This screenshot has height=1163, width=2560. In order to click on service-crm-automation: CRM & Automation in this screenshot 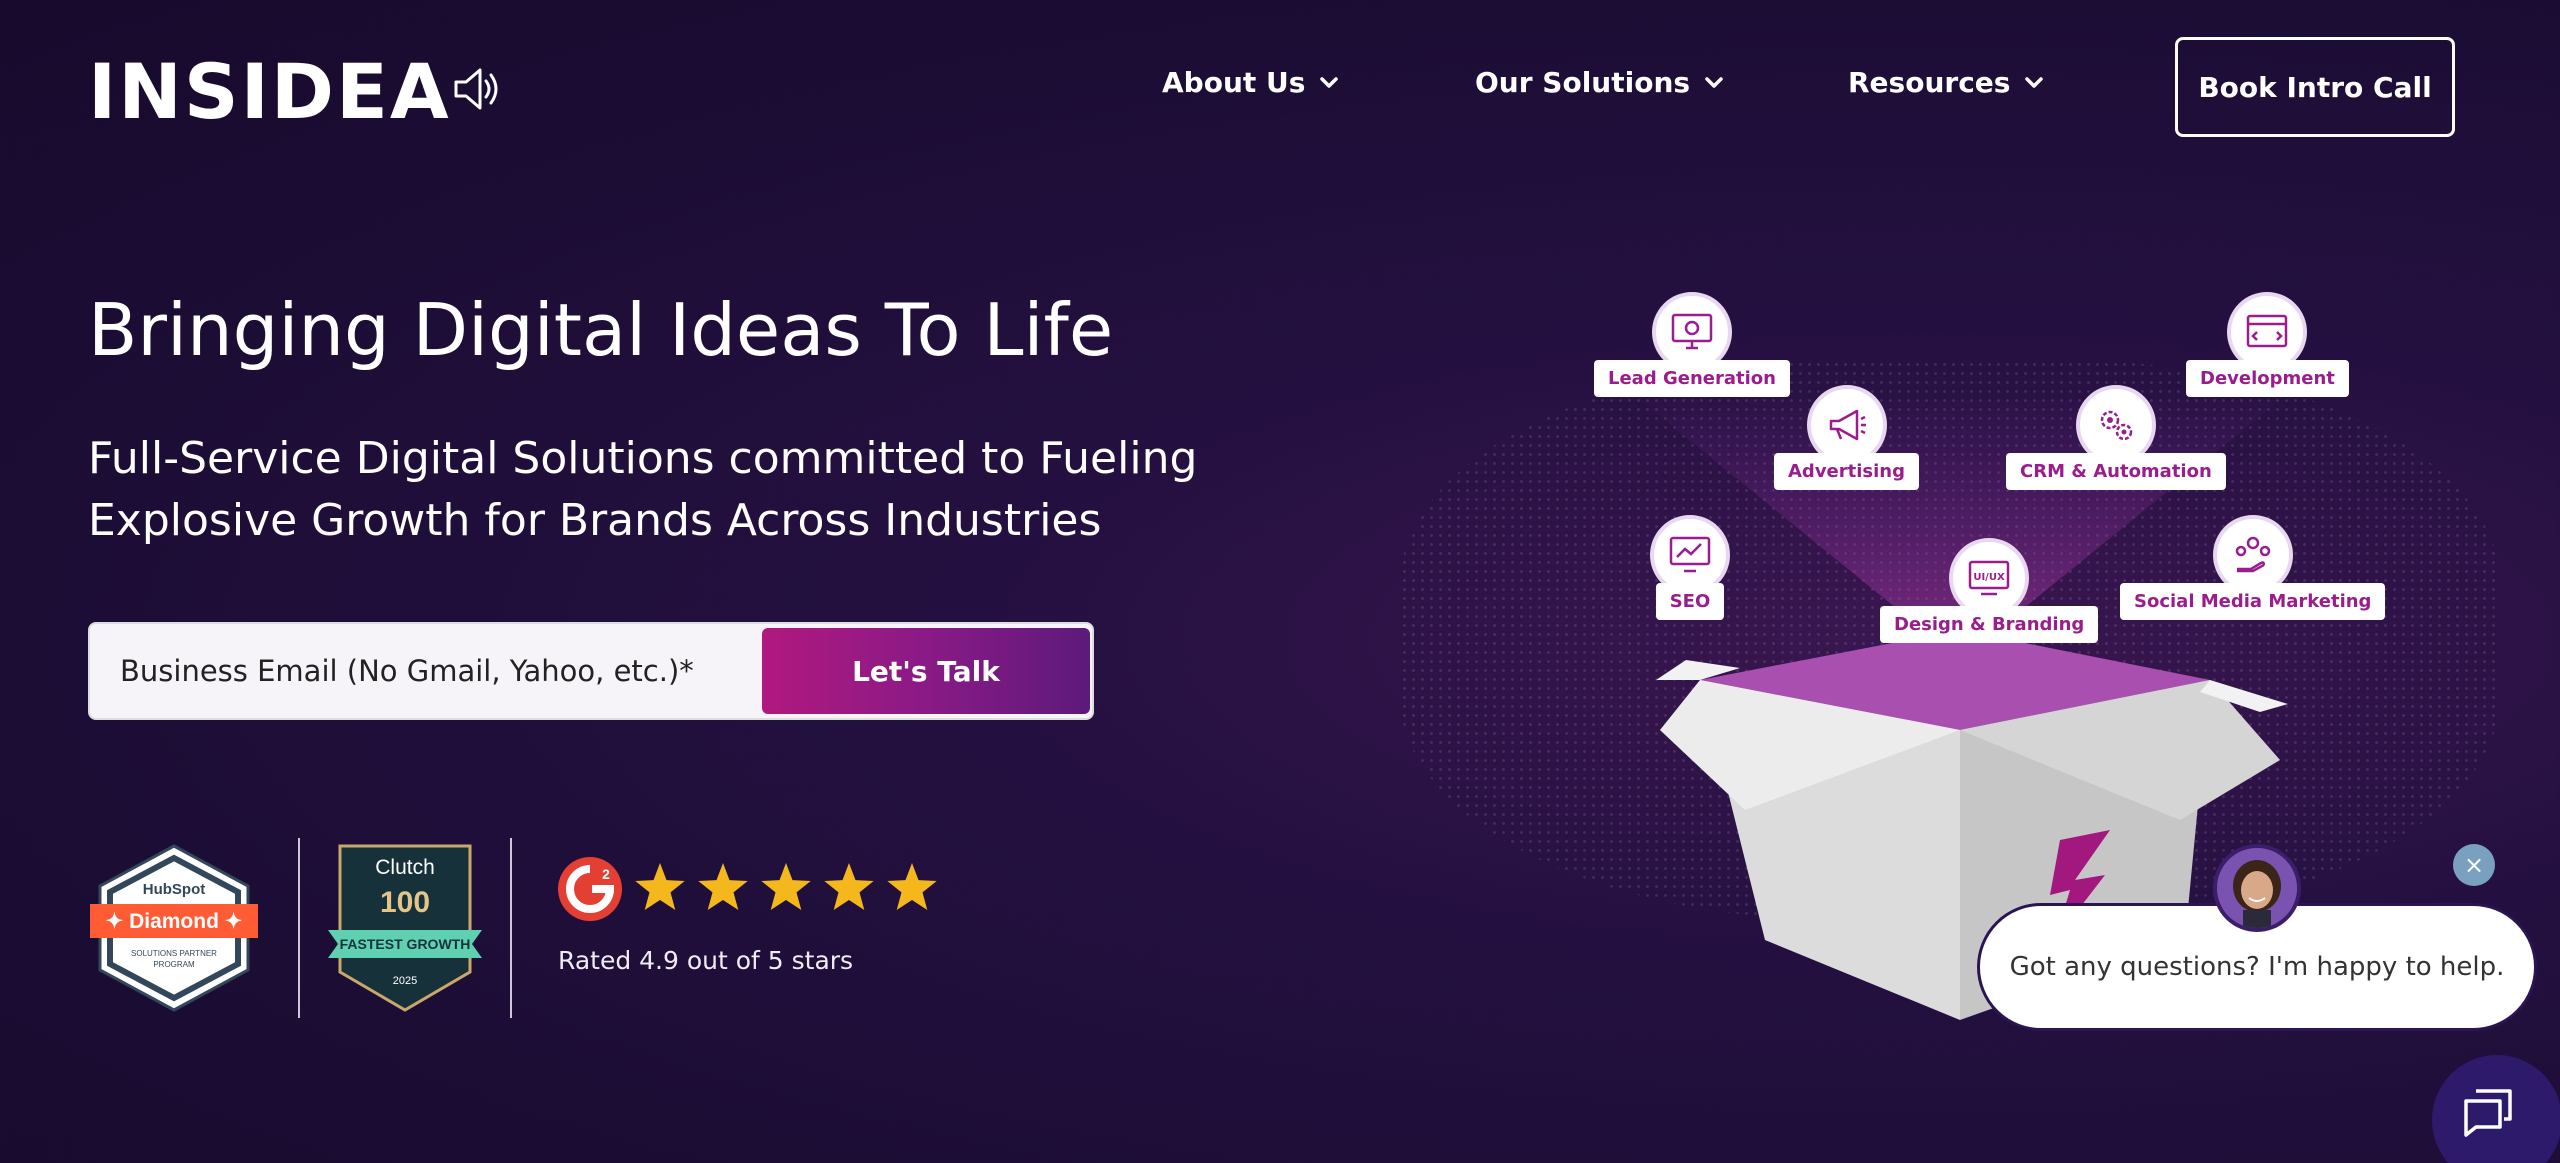, I will do `click(2116, 437)`.